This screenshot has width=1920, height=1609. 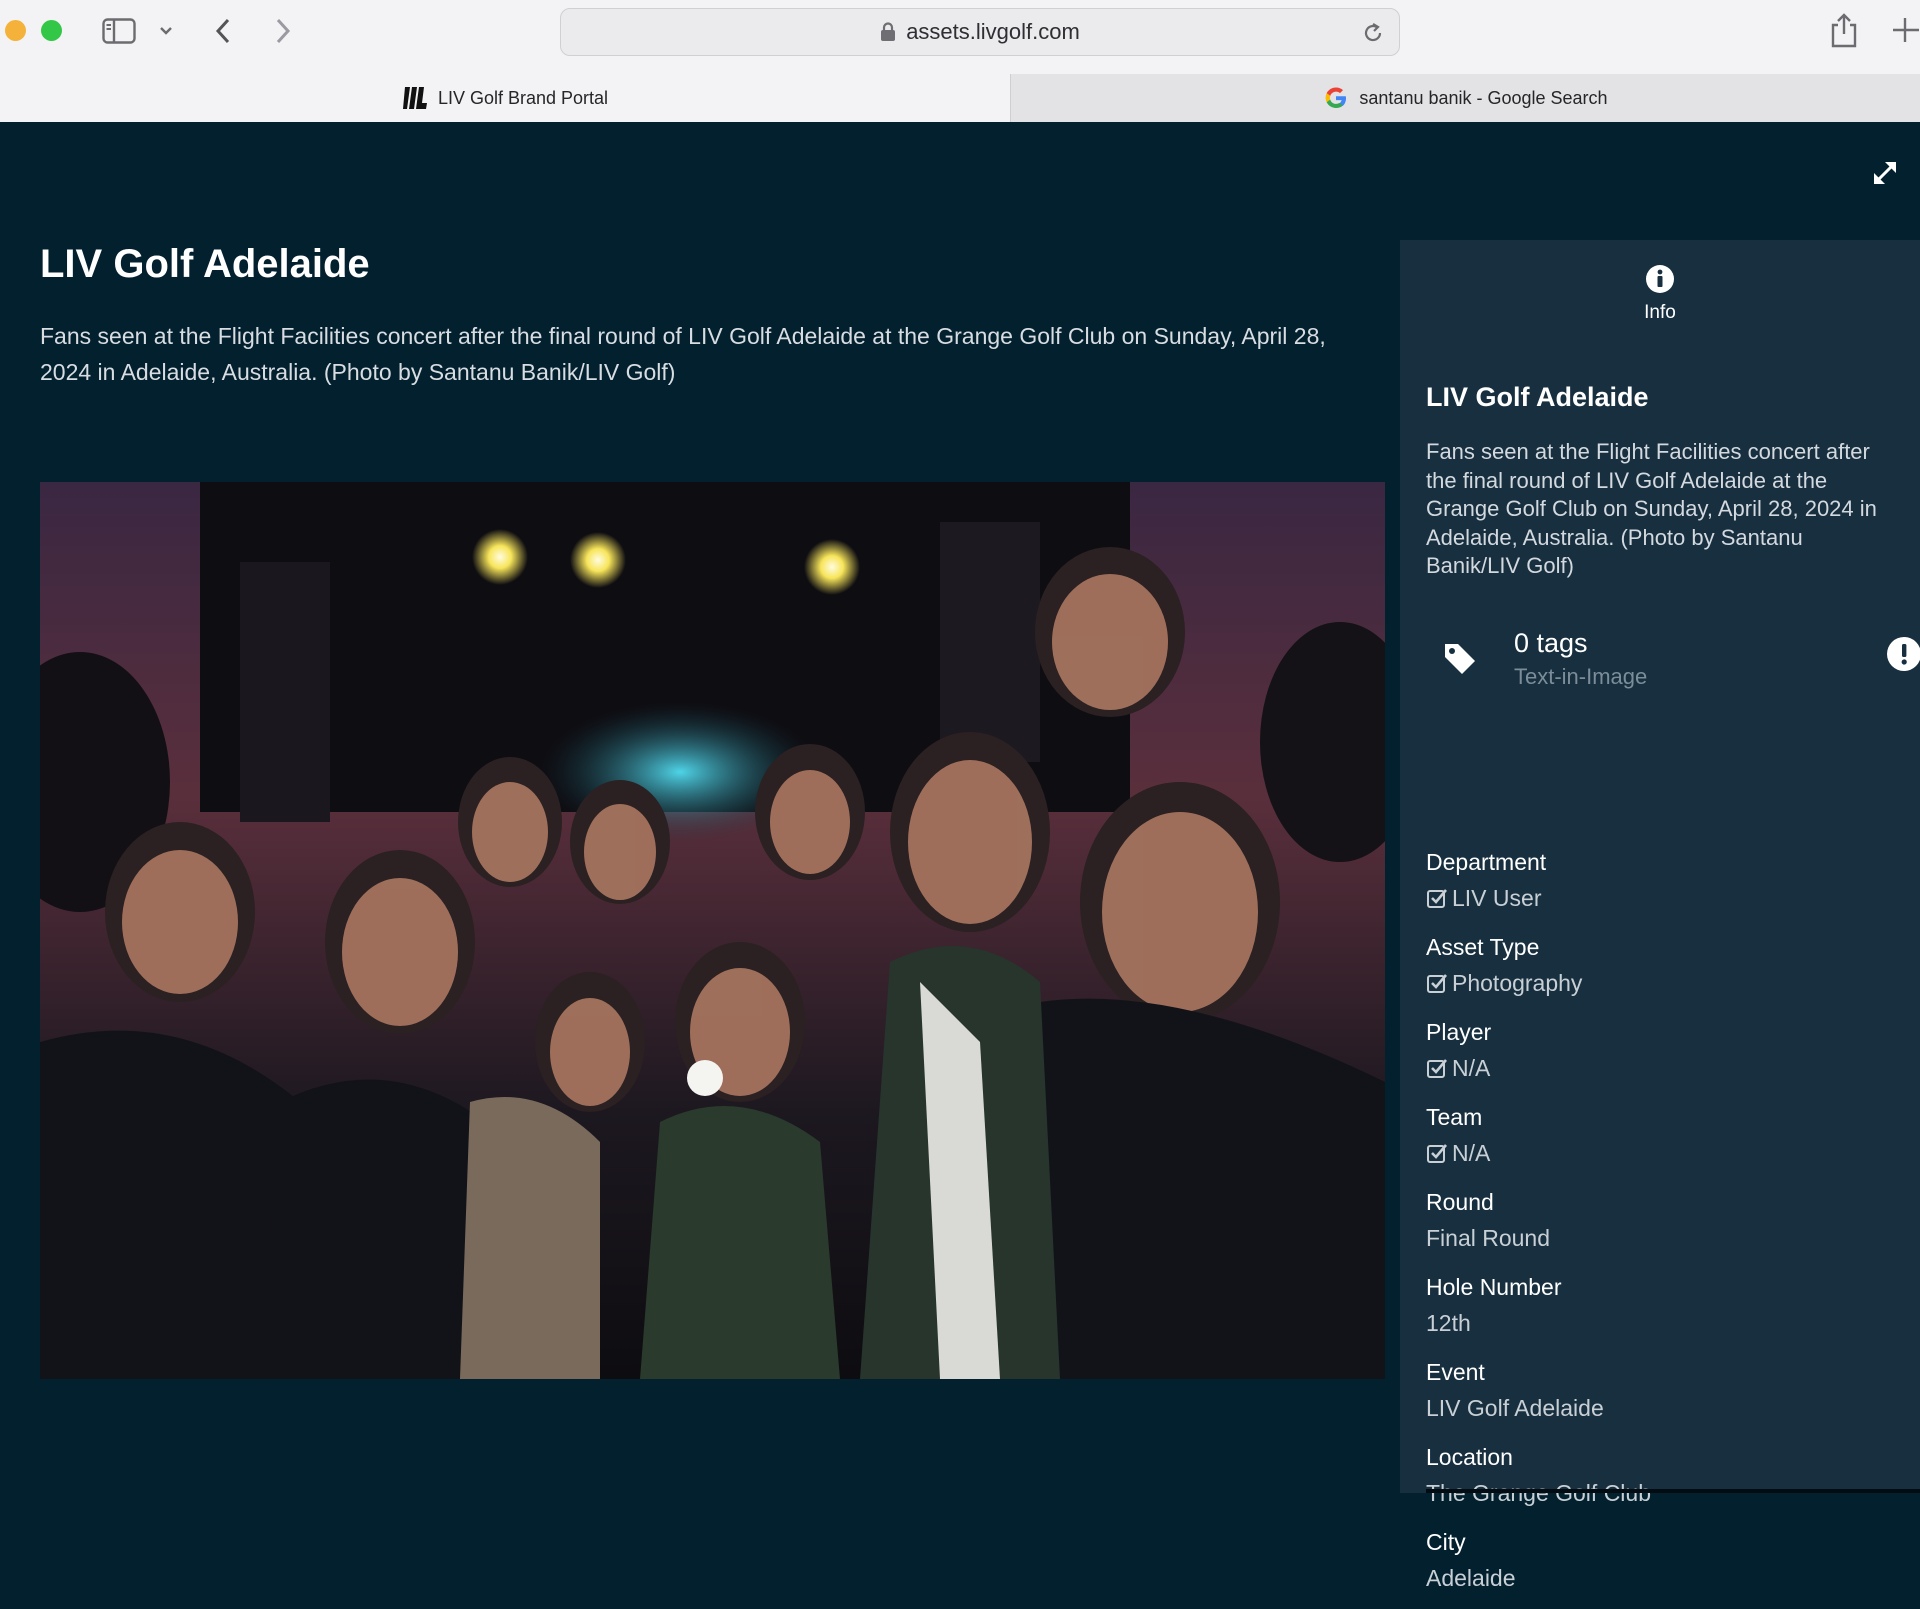 I want to click on field-location: Location The Grange Golf Club, so click(x=1661, y=1481).